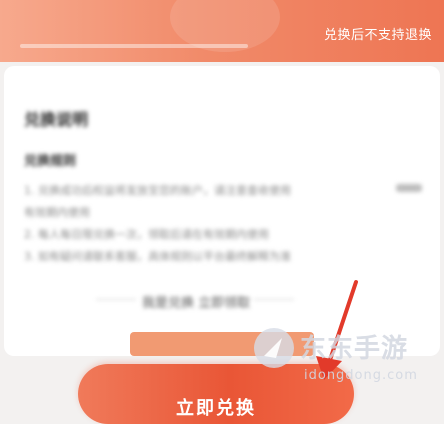 Image resolution: width=444 pixels, height=424 pixels. Describe the element at coordinates (216, 394) in the screenshot. I see `redeem-now-button: 立即兑换` at that location.